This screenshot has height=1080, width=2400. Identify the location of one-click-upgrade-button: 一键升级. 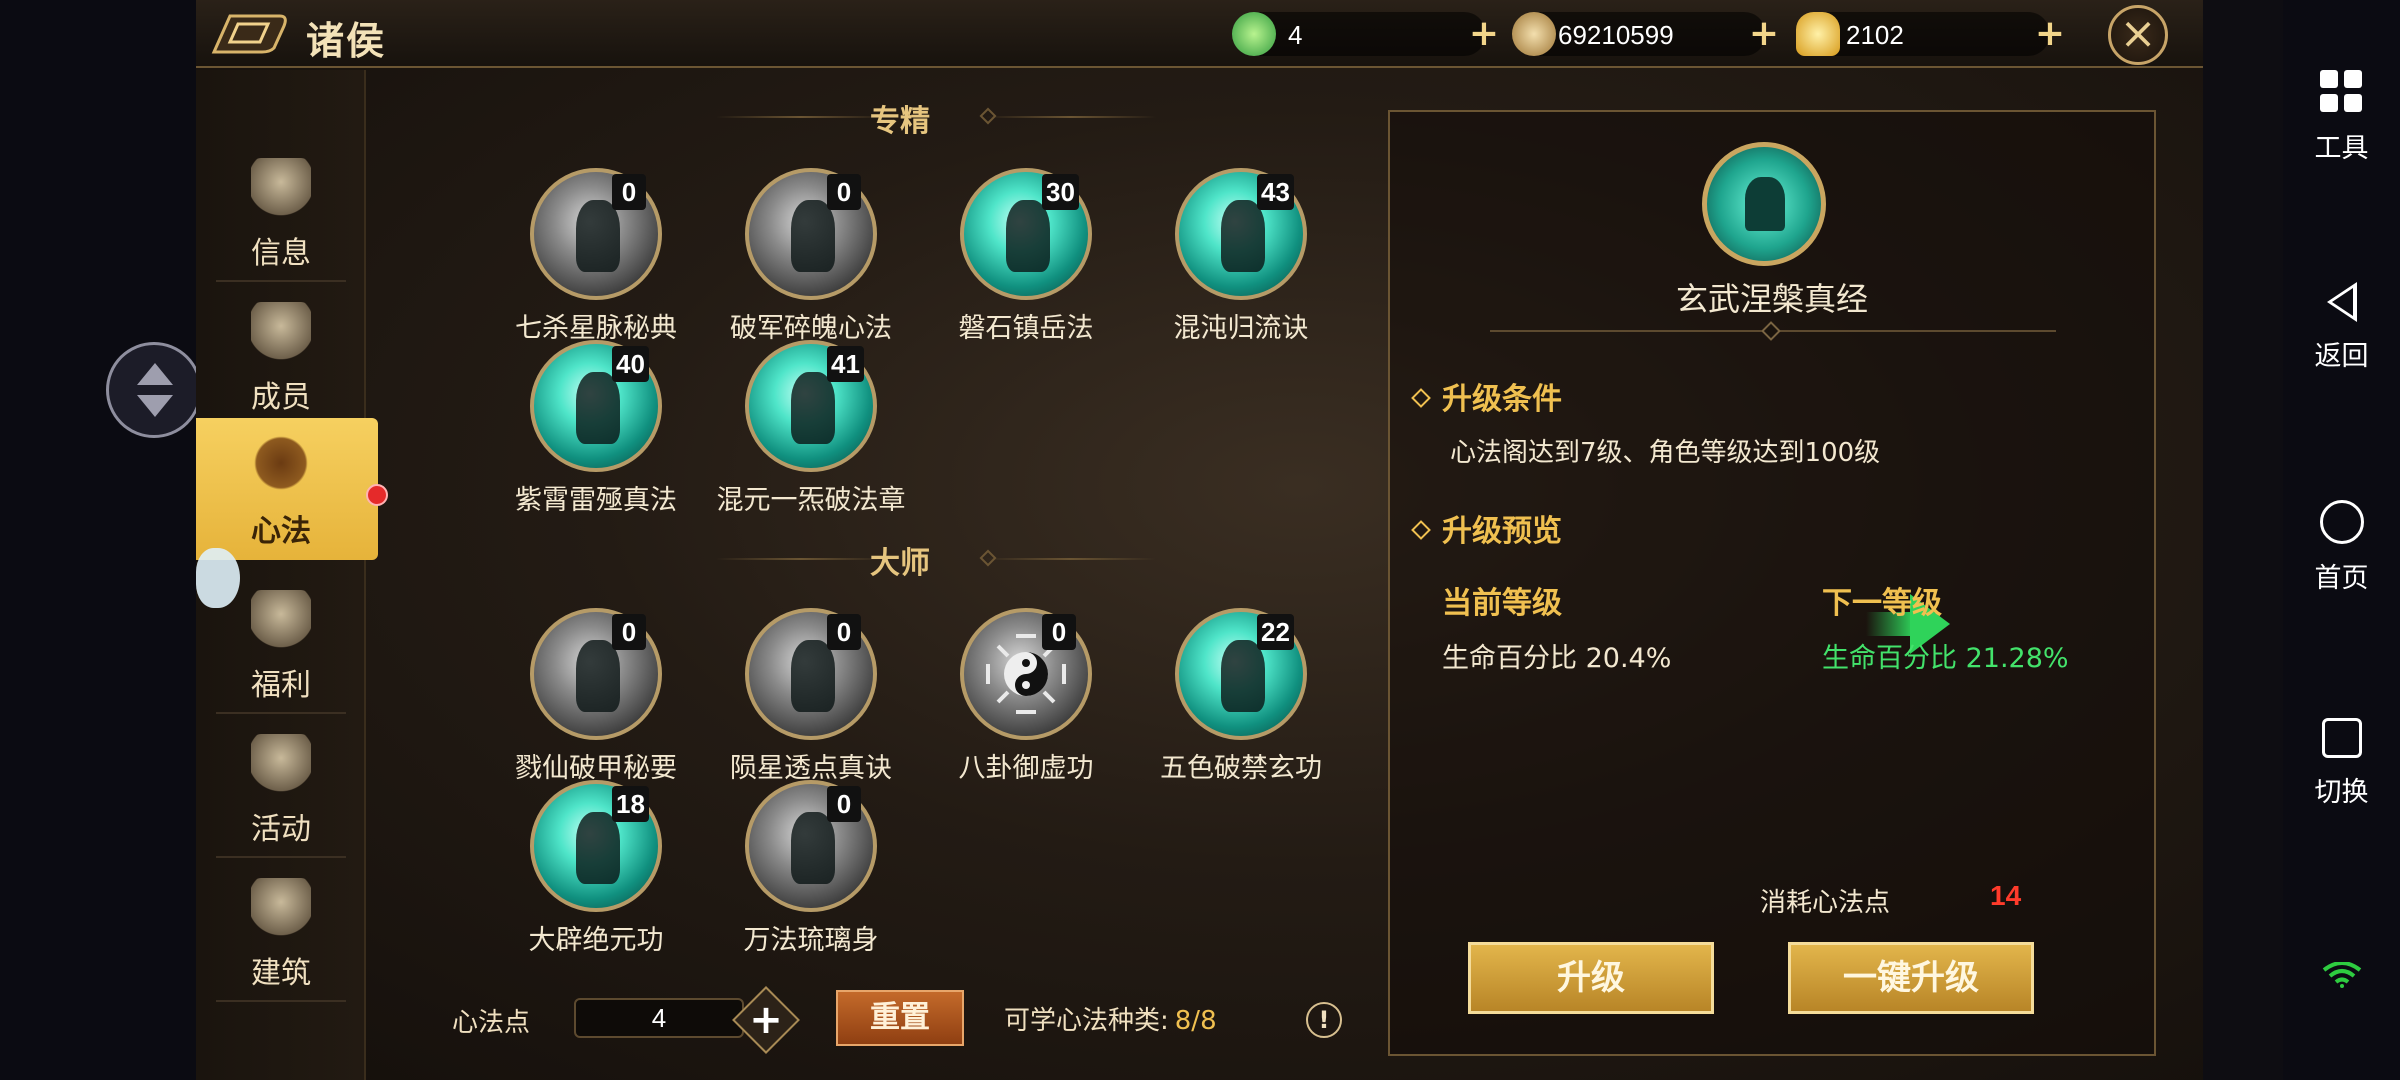
(1911, 978).